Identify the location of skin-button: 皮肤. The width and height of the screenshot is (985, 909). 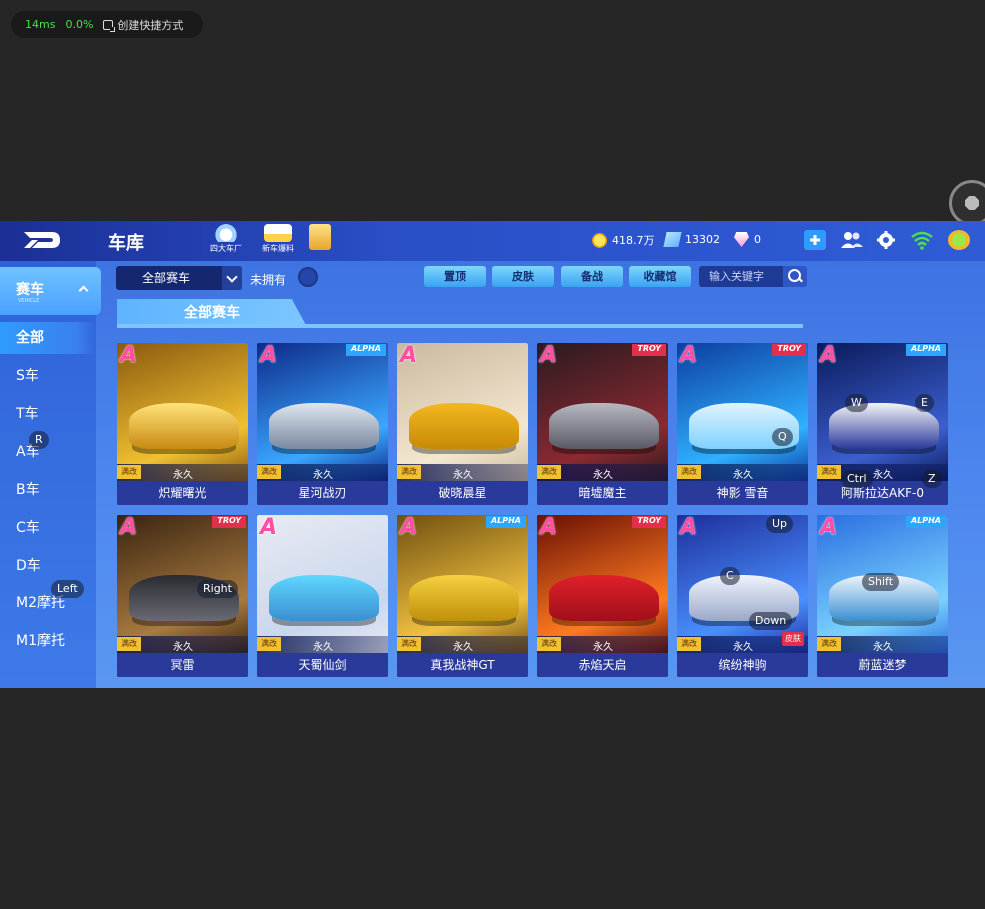
(523, 276).